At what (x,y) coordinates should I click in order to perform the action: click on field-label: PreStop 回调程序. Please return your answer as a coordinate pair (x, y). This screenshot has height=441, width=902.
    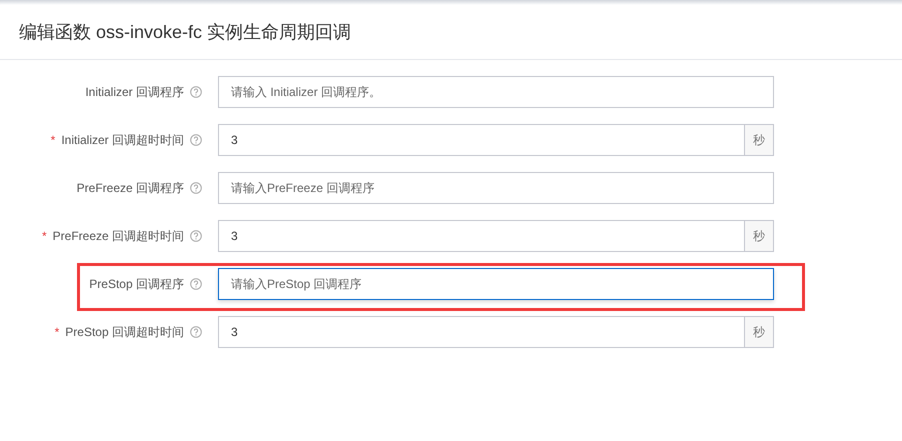
    Looking at the image, I should click on (136, 284).